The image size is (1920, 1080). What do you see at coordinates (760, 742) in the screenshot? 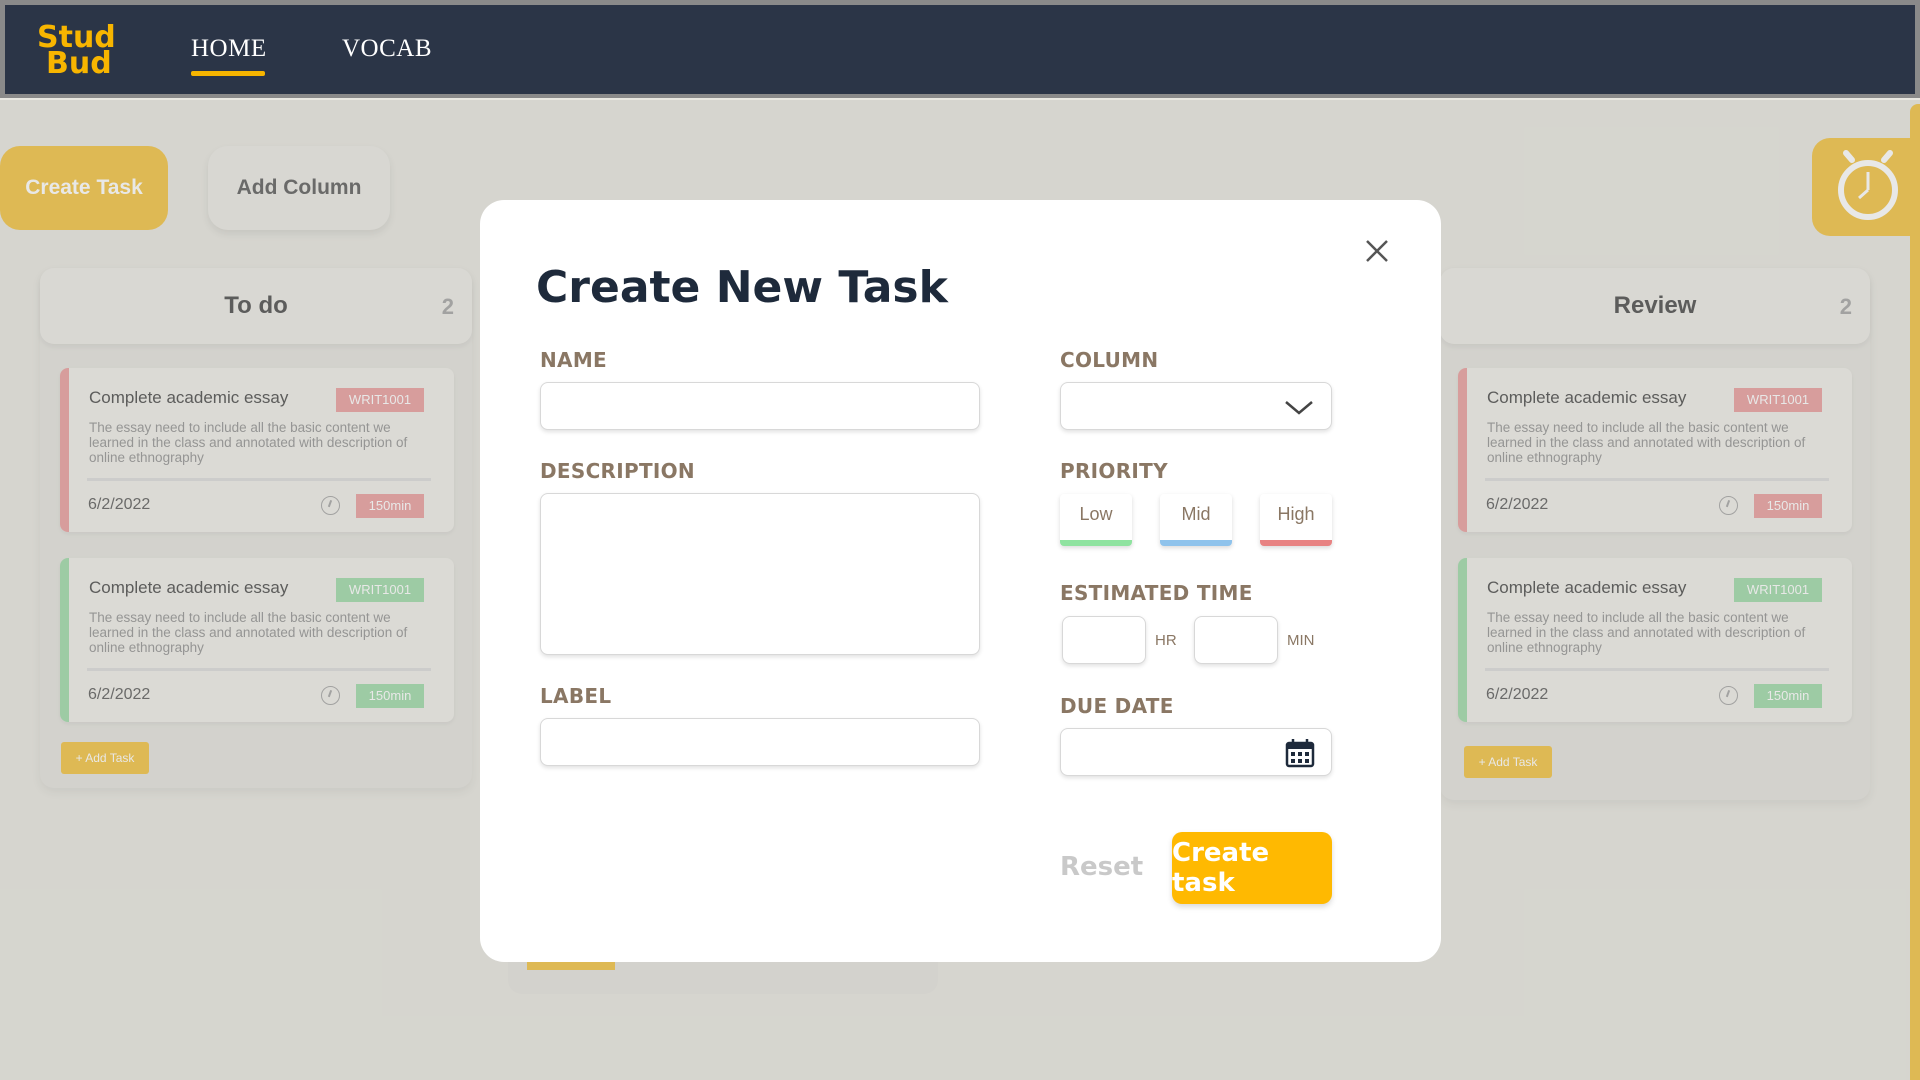
I see `label-input` at bounding box center [760, 742].